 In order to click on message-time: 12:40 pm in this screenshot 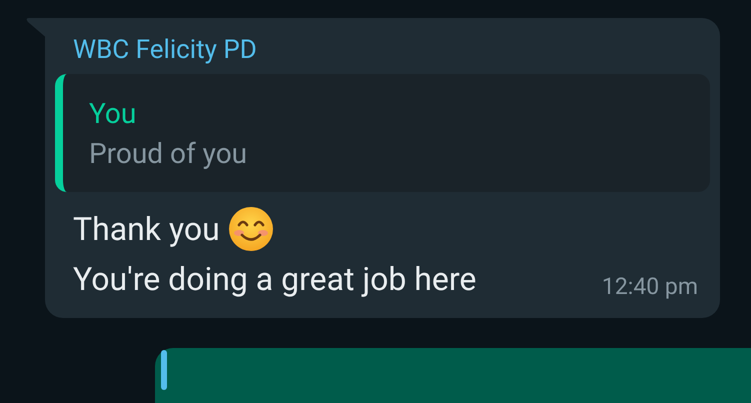, I will do `click(650, 287)`.